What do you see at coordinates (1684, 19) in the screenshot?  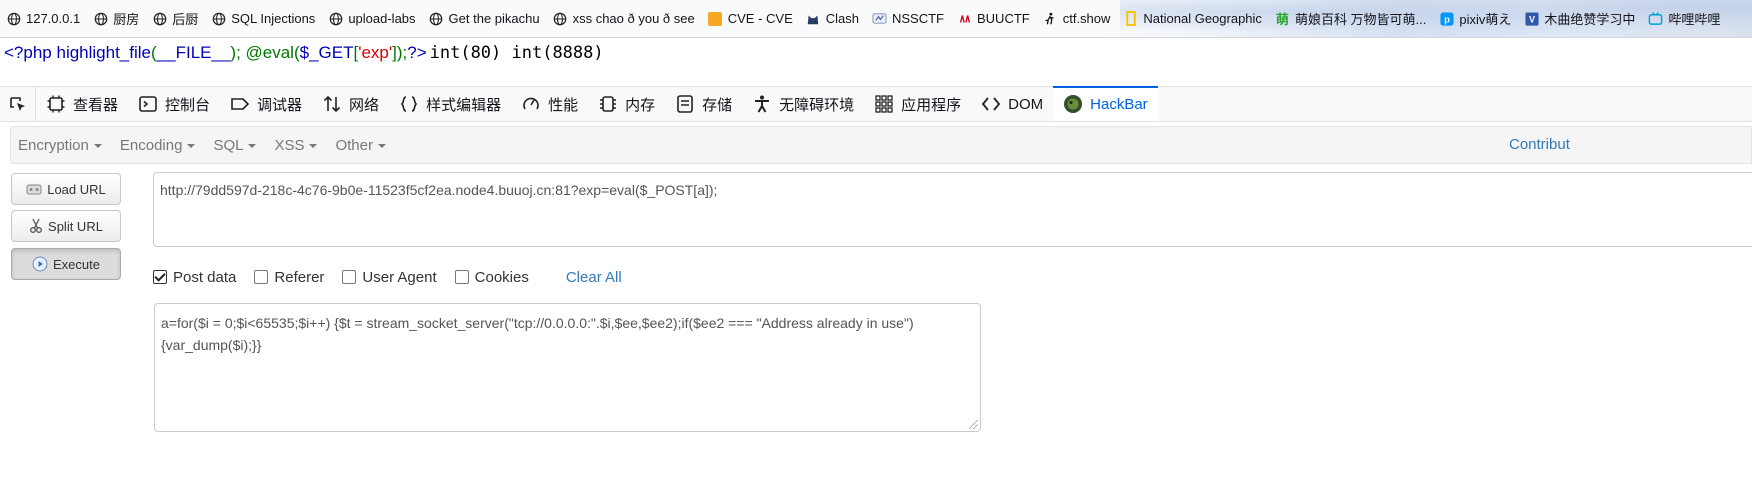 I see `bookmark-bilibili: 哔哩哔哩` at bounding box center [1684, 19].